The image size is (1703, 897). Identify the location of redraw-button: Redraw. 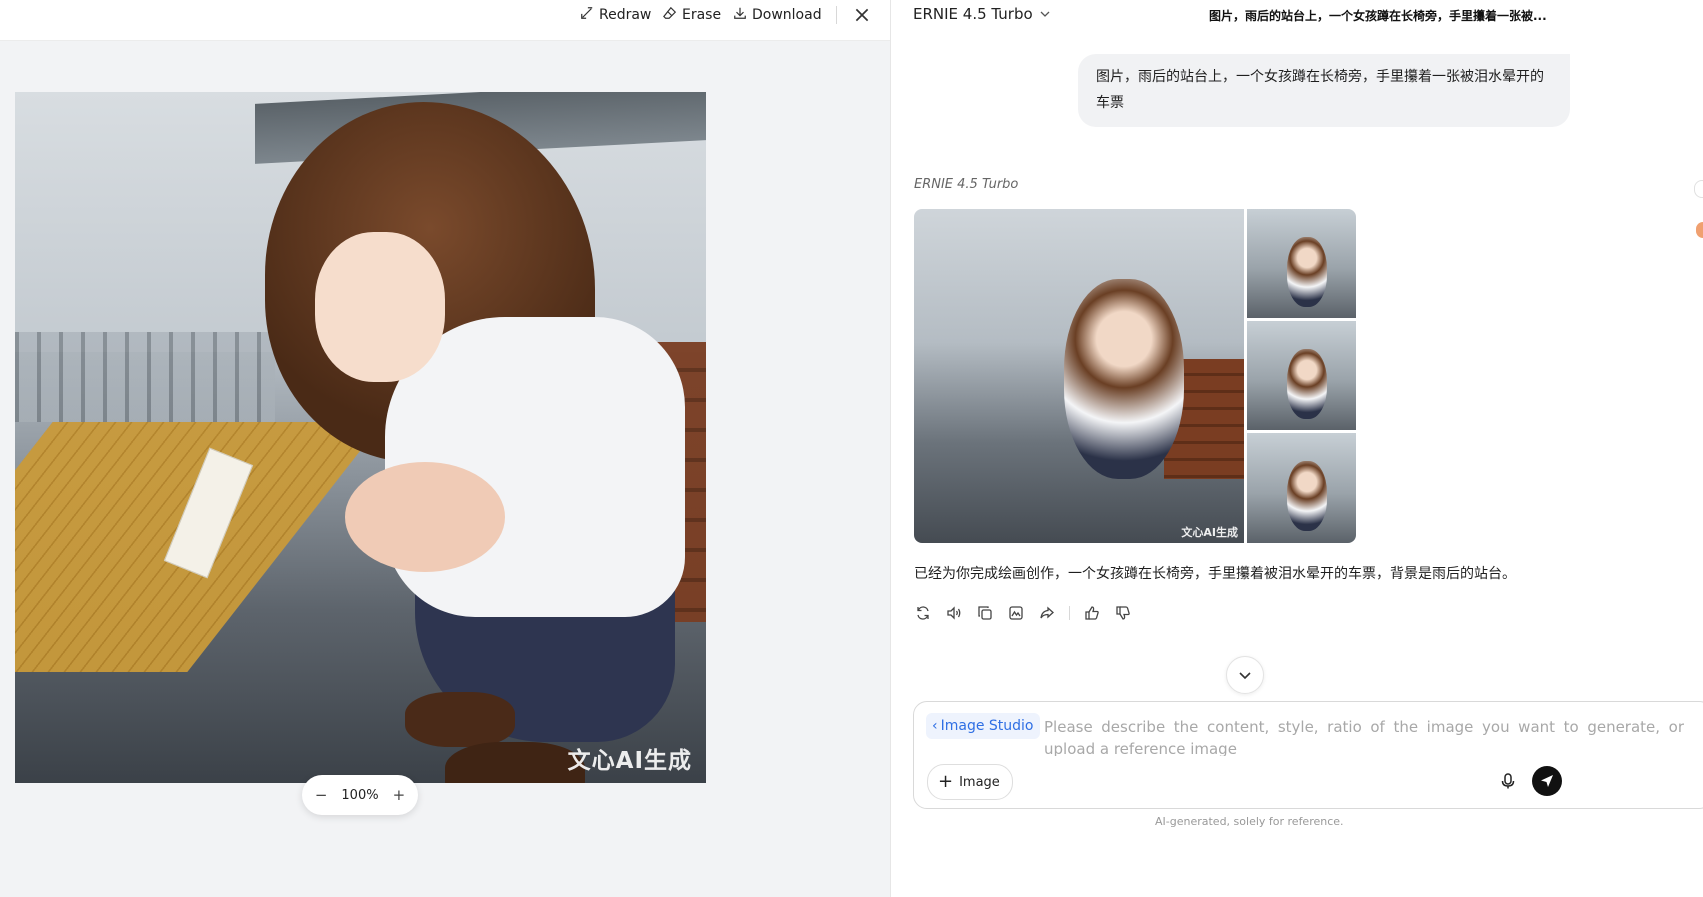
(615, 15).